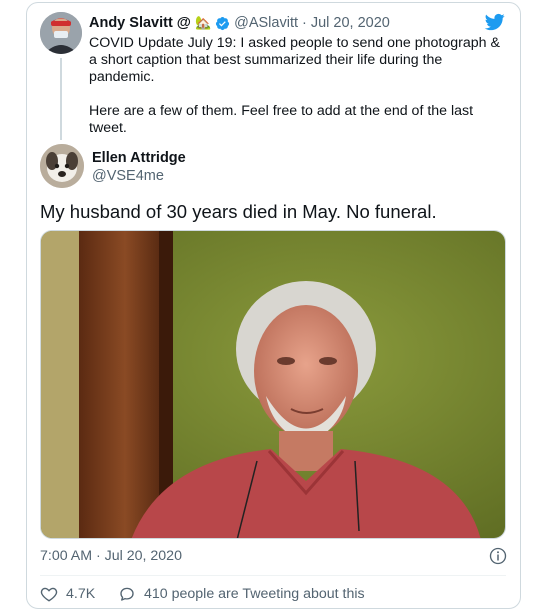 The image size is (552, 613). Describe the element at coordinates (127, 594) in the screenshot. I see `speech-bubble-icon` at that location.